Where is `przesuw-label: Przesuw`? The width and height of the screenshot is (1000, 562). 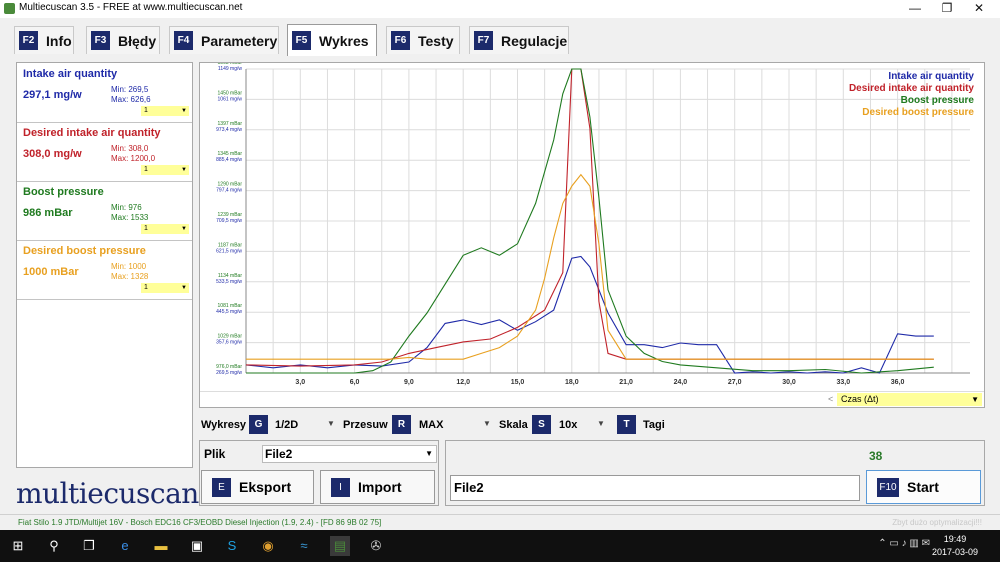 przesuw-label: Przesuw is located at coordinates (365, 425).